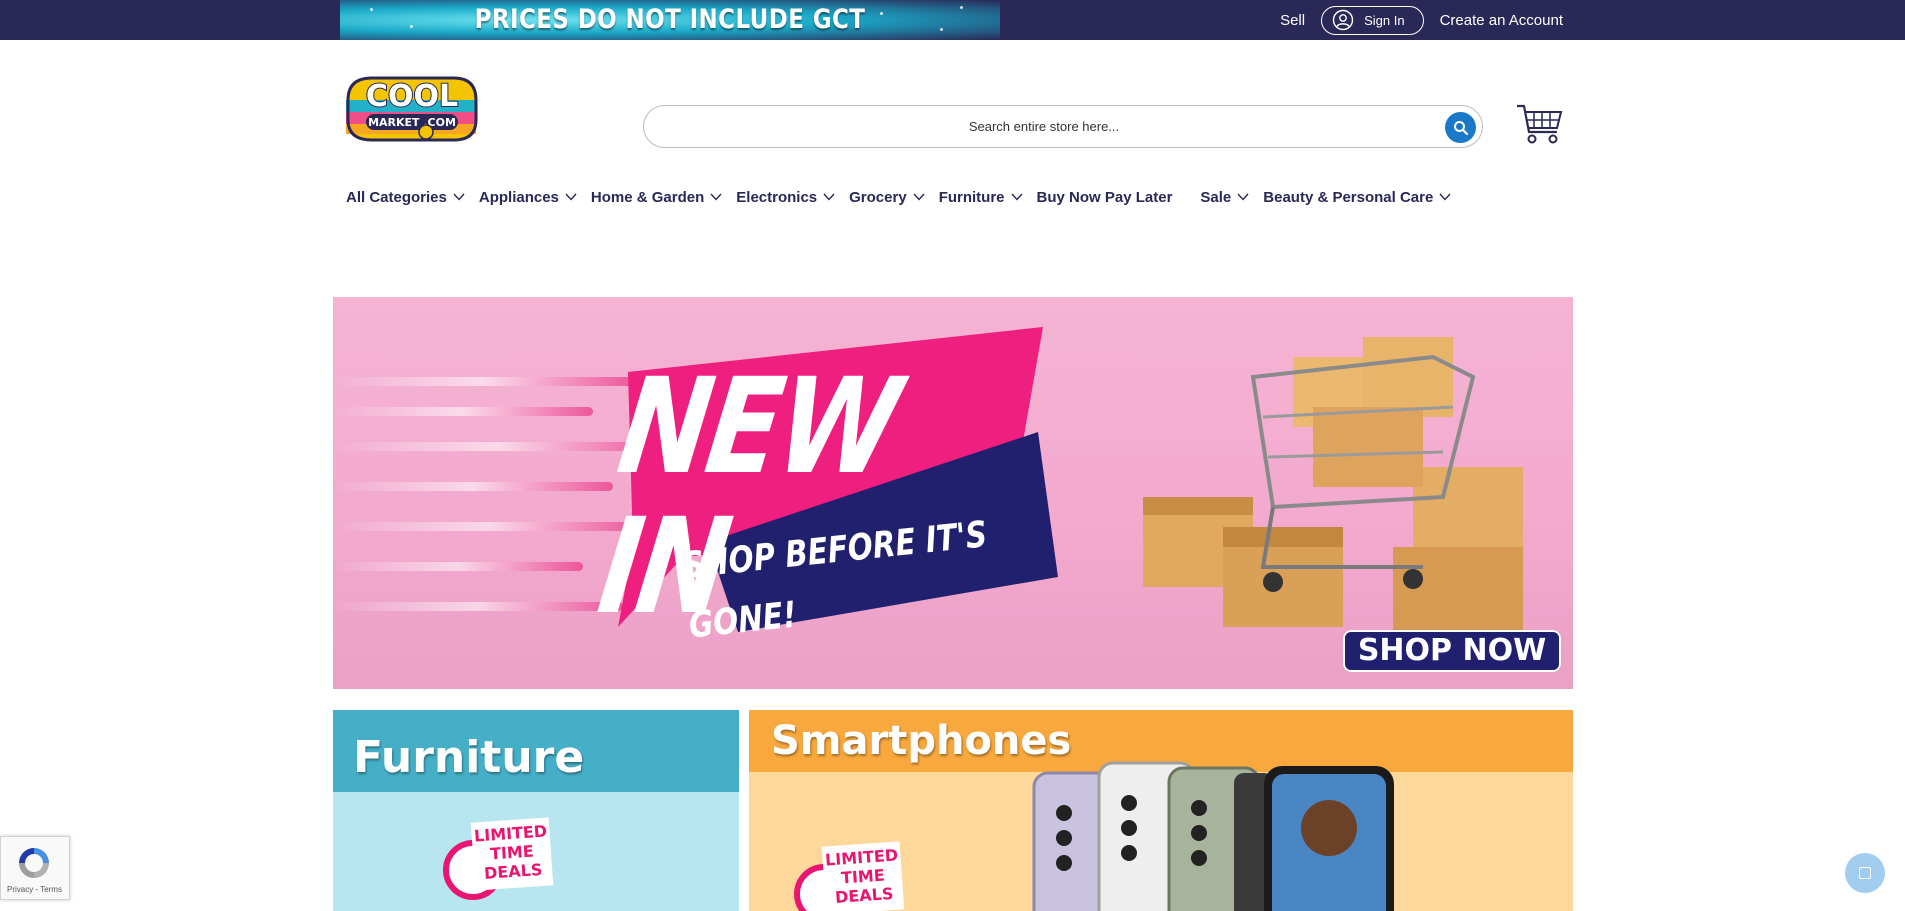 The image size is (1905, 911). I want to click on account-links: Sell Sign In Create an Account, so click(1421, 20).